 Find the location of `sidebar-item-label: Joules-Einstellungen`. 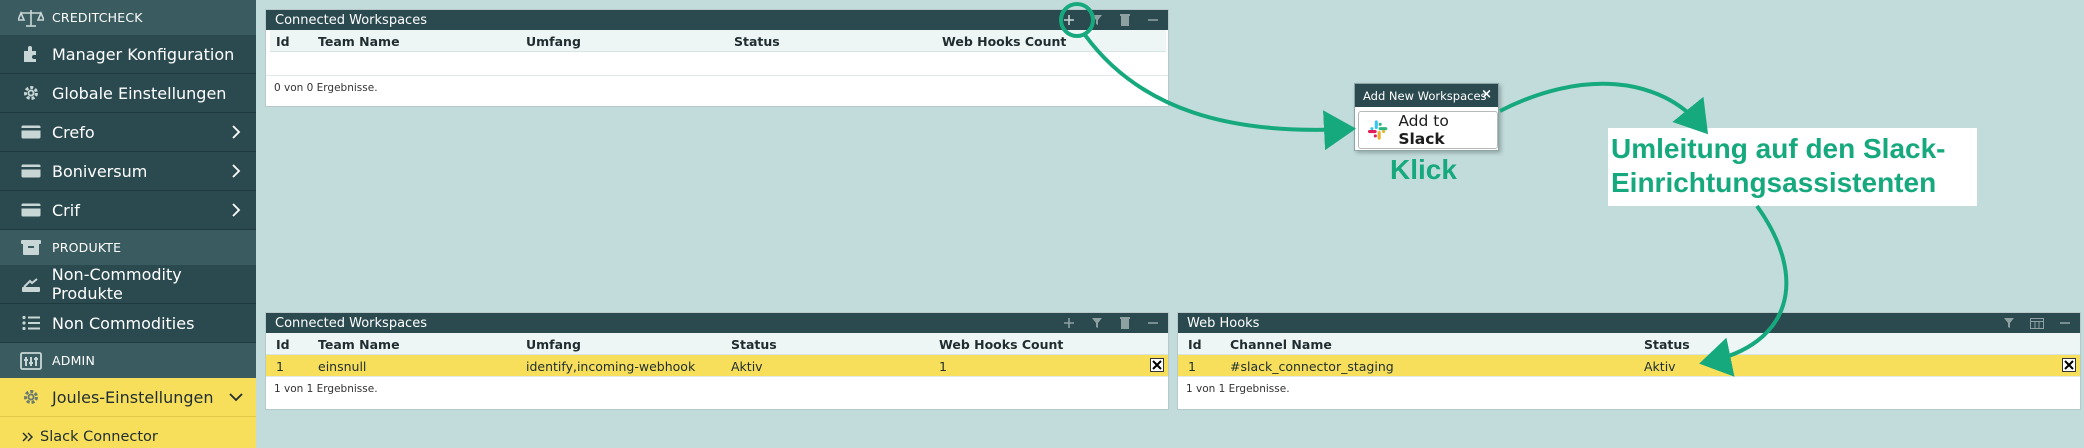

sidebar-item-label: Joules-Einstellungen is located at coordinates (133, 397).